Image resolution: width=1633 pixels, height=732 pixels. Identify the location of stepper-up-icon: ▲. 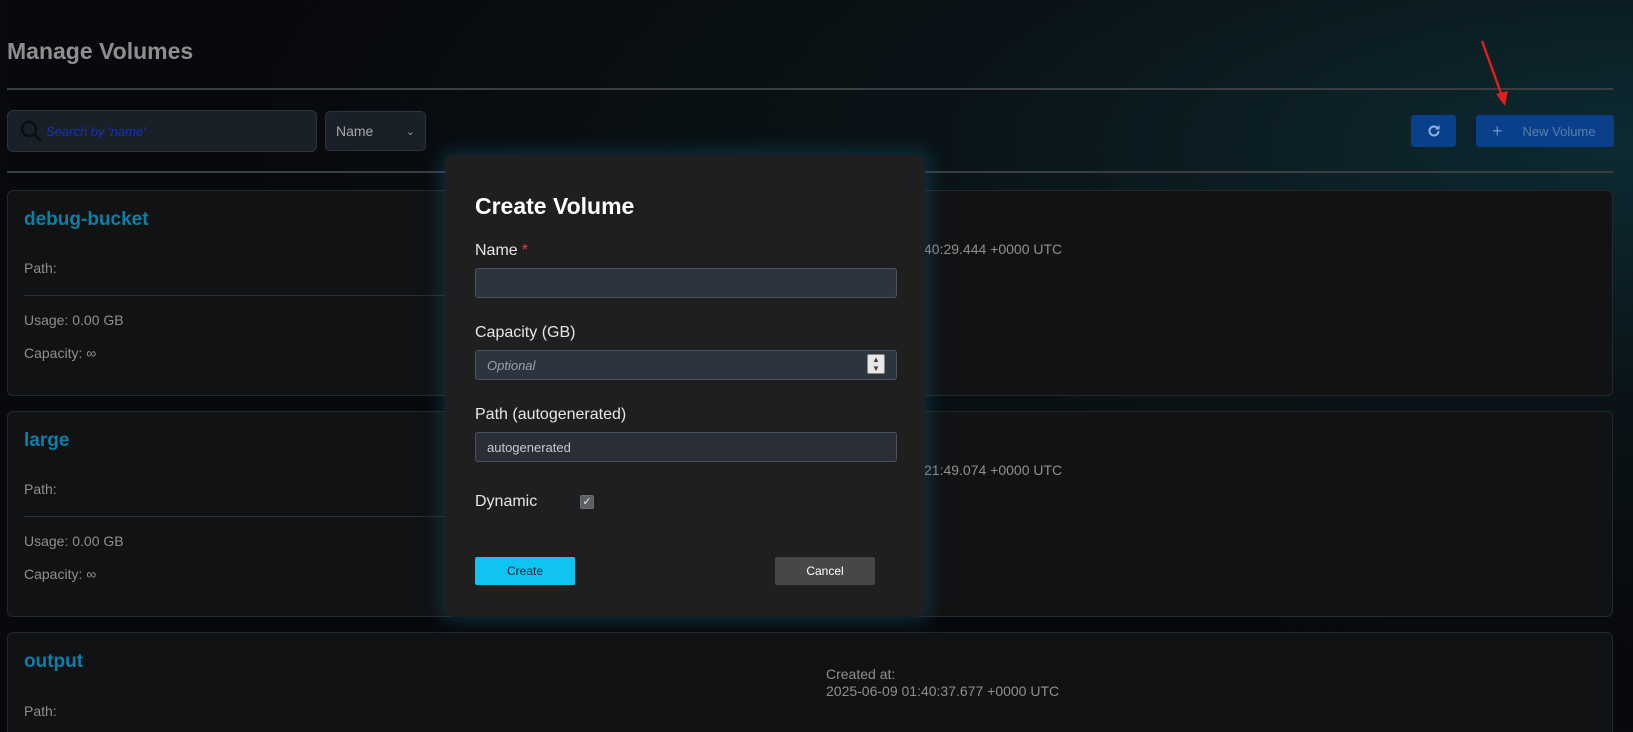
(876, 359).